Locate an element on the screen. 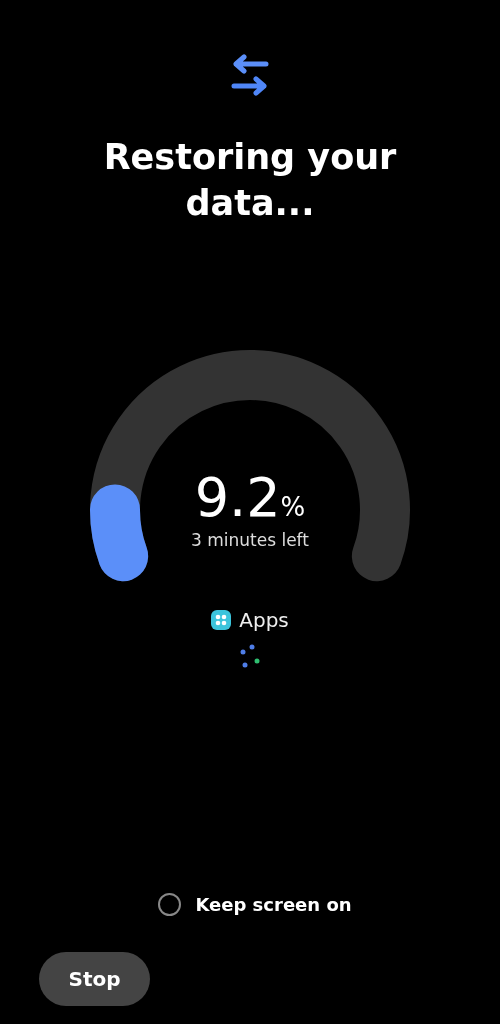  time-left: 3 minutes left is located at coordinates (250, 540).